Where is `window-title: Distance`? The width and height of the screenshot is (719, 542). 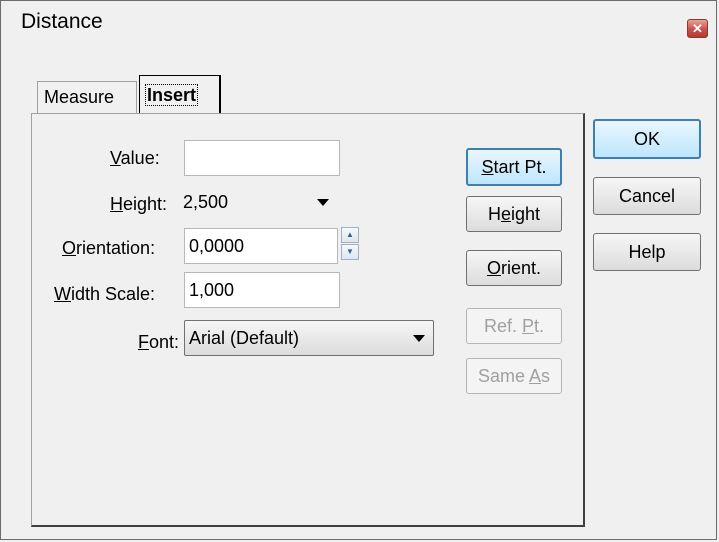 window-title: Distance is located at coordinates (62, 21).